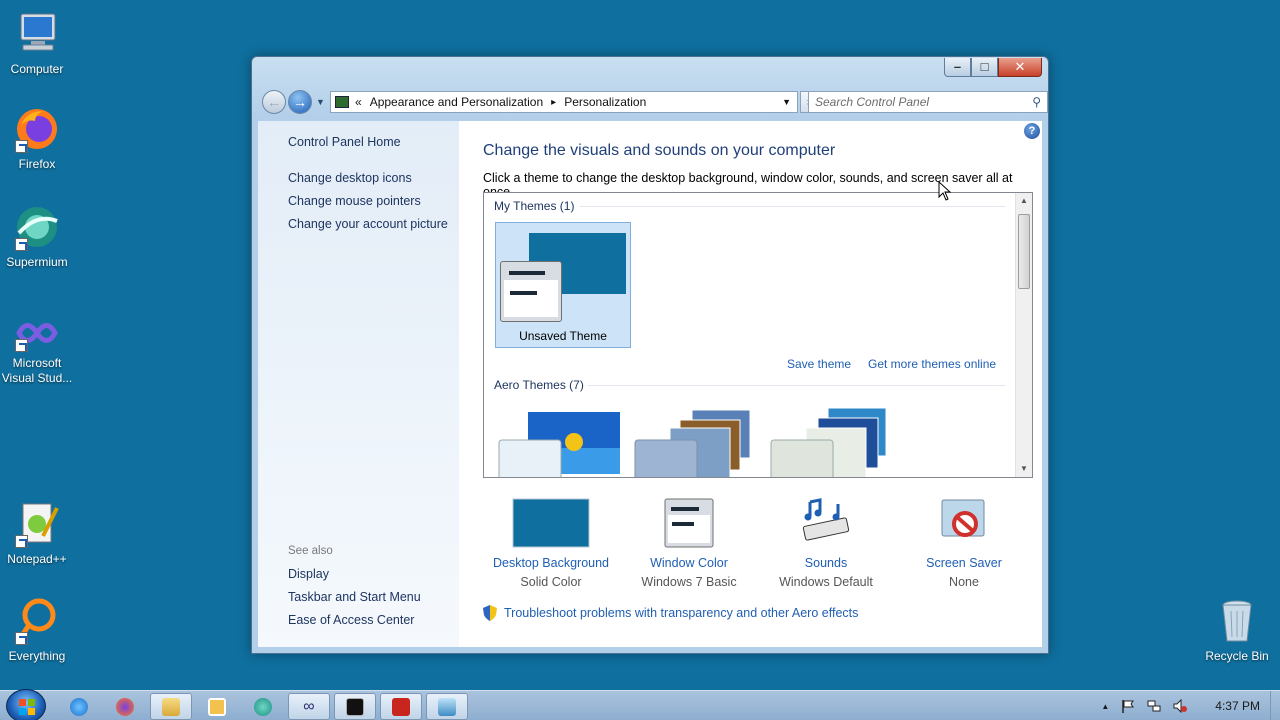  I want to click on infinity-icon: ∞, so click(309, 706).